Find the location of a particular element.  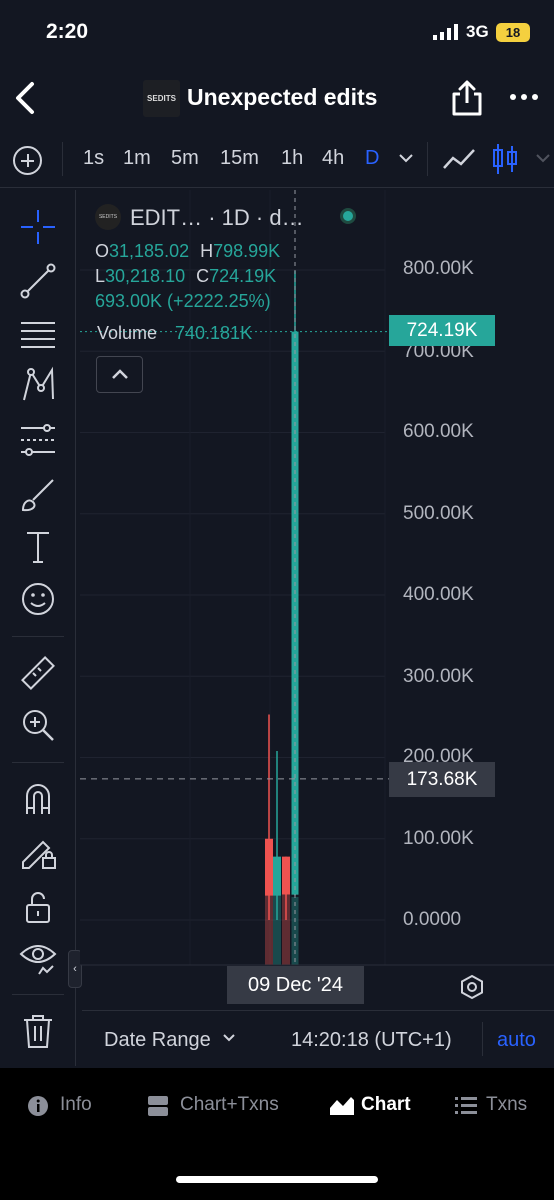

text-icon is located at coordinates (38, 547).